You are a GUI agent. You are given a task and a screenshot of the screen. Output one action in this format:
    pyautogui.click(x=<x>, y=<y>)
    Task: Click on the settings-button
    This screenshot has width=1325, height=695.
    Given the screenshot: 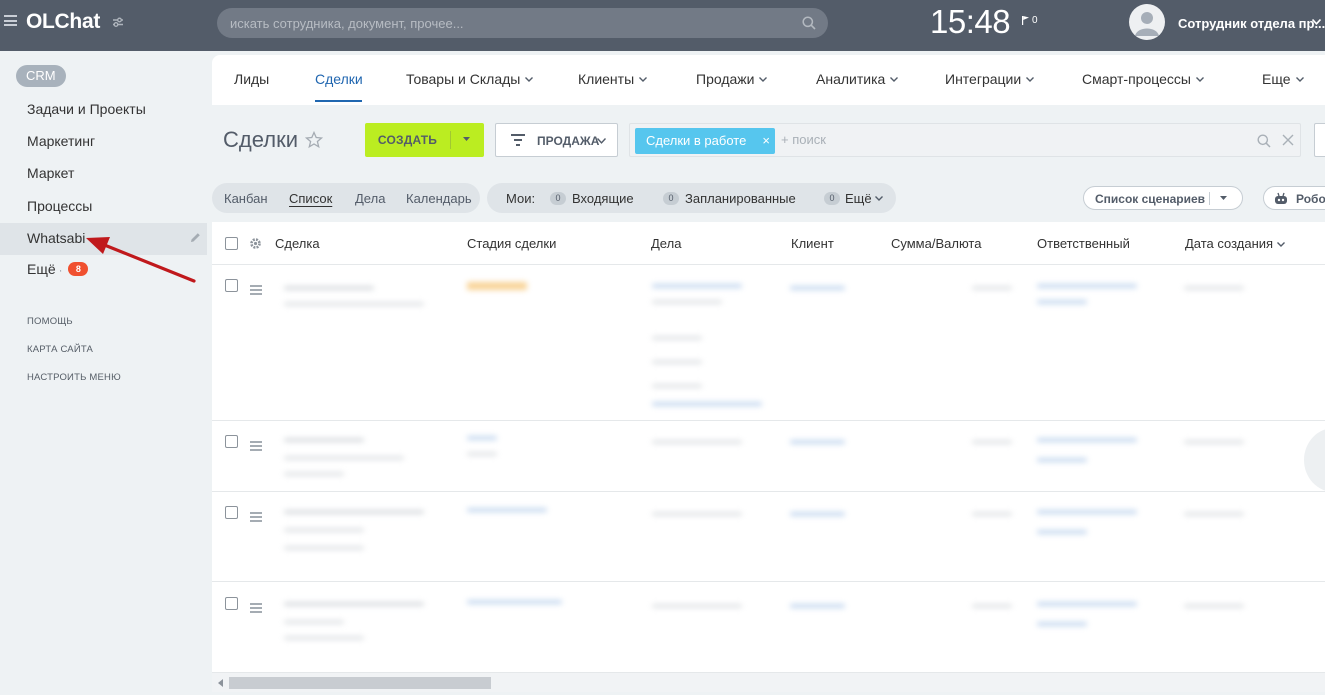 What is the action you would take?
    pyautogui.click(x=1319, y=140)
    